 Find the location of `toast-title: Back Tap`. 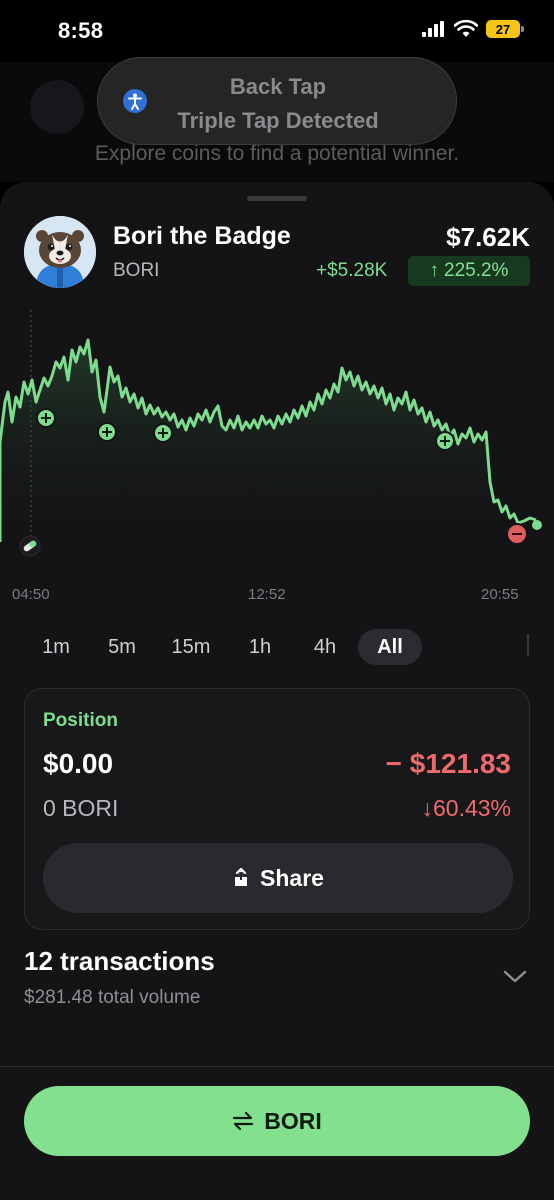

toast-title: Back Tap is located at coordinates (278, 86).